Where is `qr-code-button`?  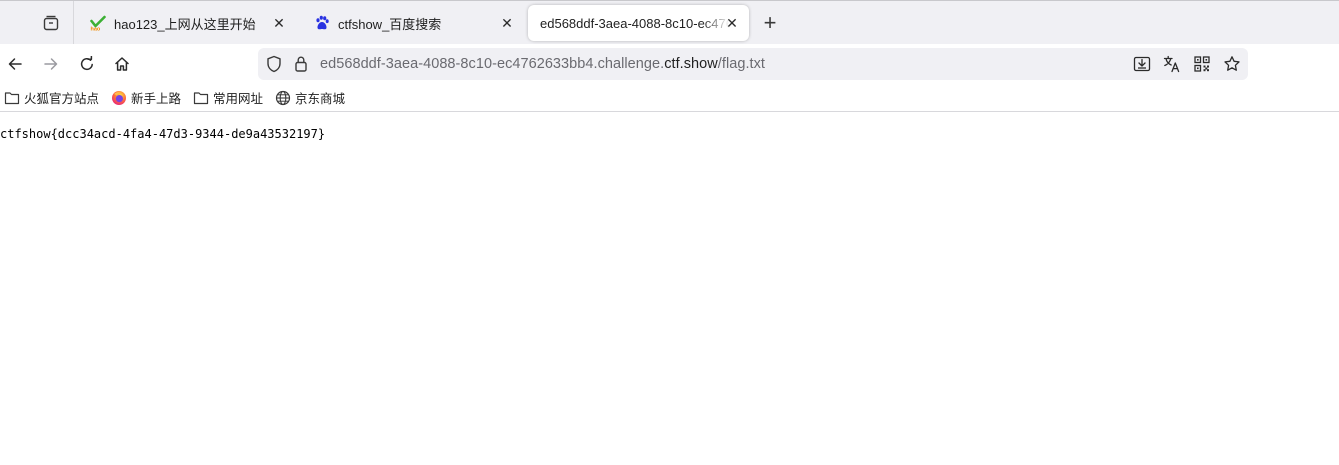 qr-code-button is located at coordinates (1202, 64).